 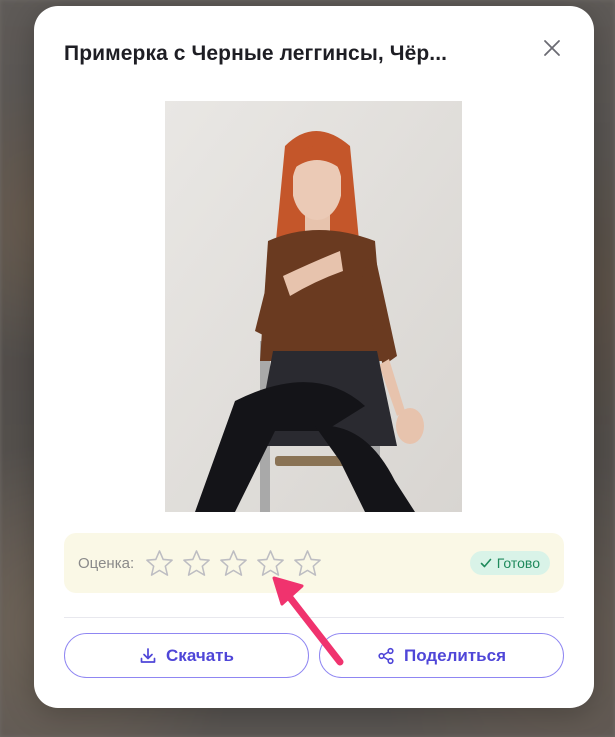 I want to click on star-3-icon, so click(x=233, y=563).